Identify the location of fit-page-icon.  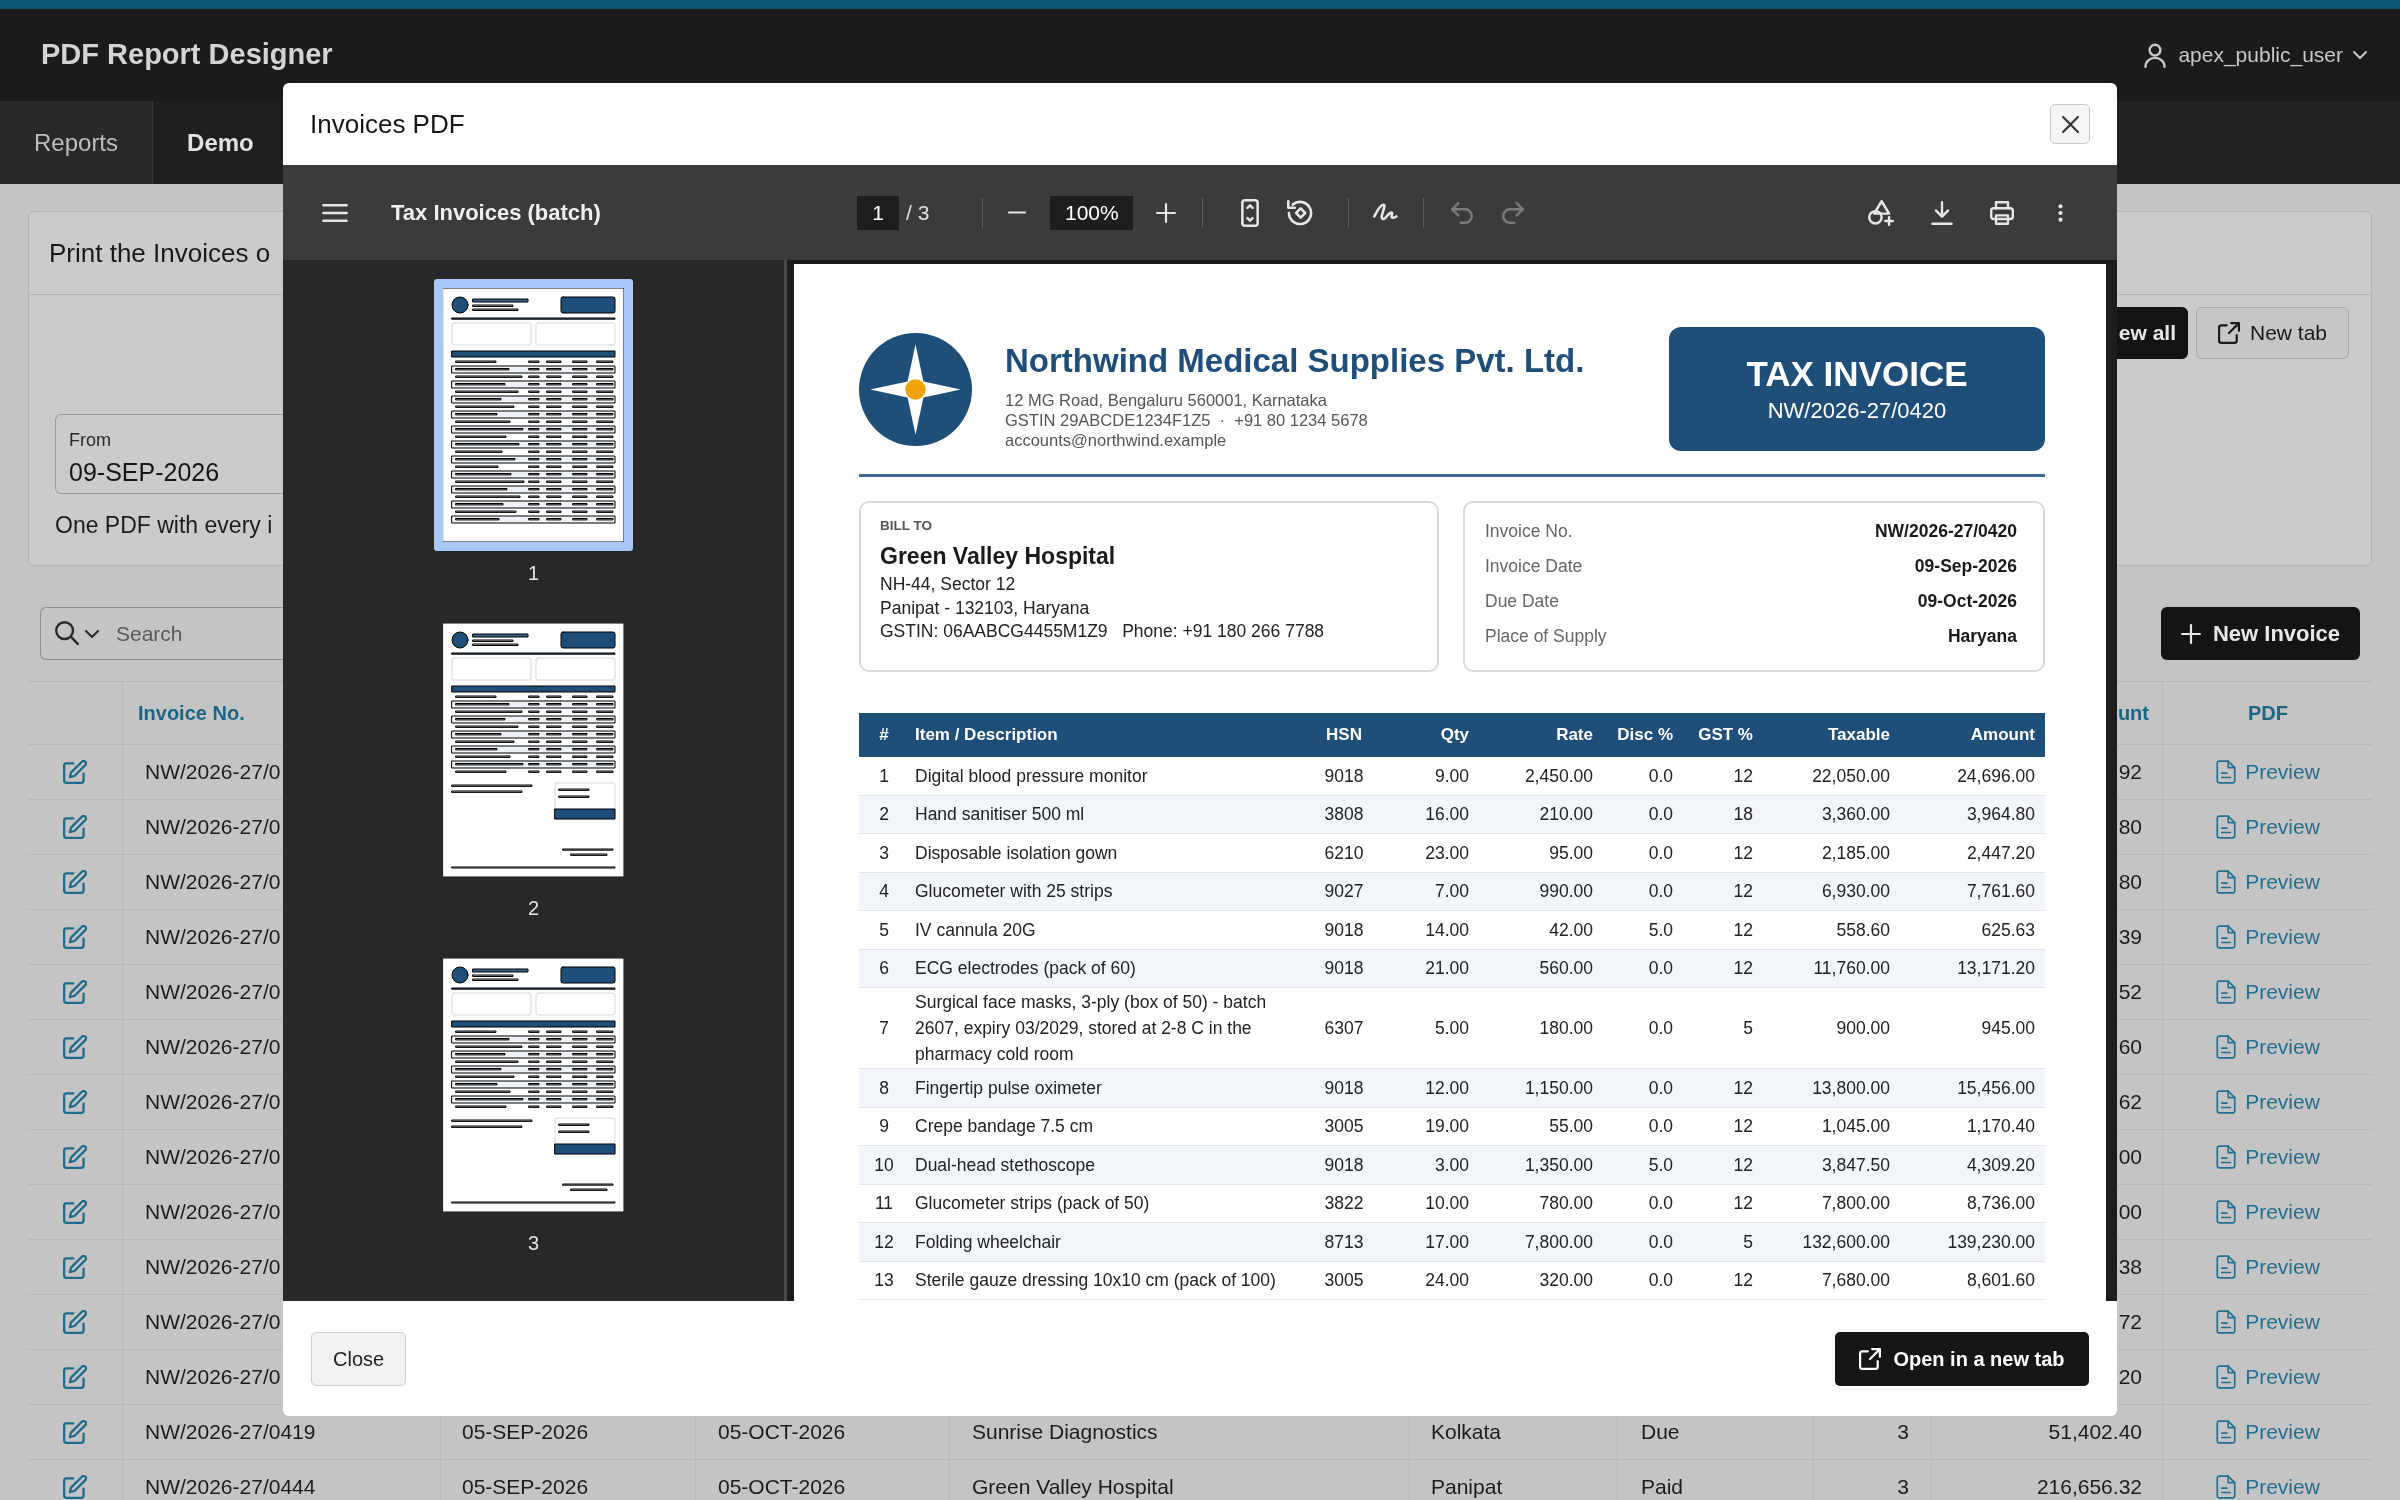
(1250, 212).